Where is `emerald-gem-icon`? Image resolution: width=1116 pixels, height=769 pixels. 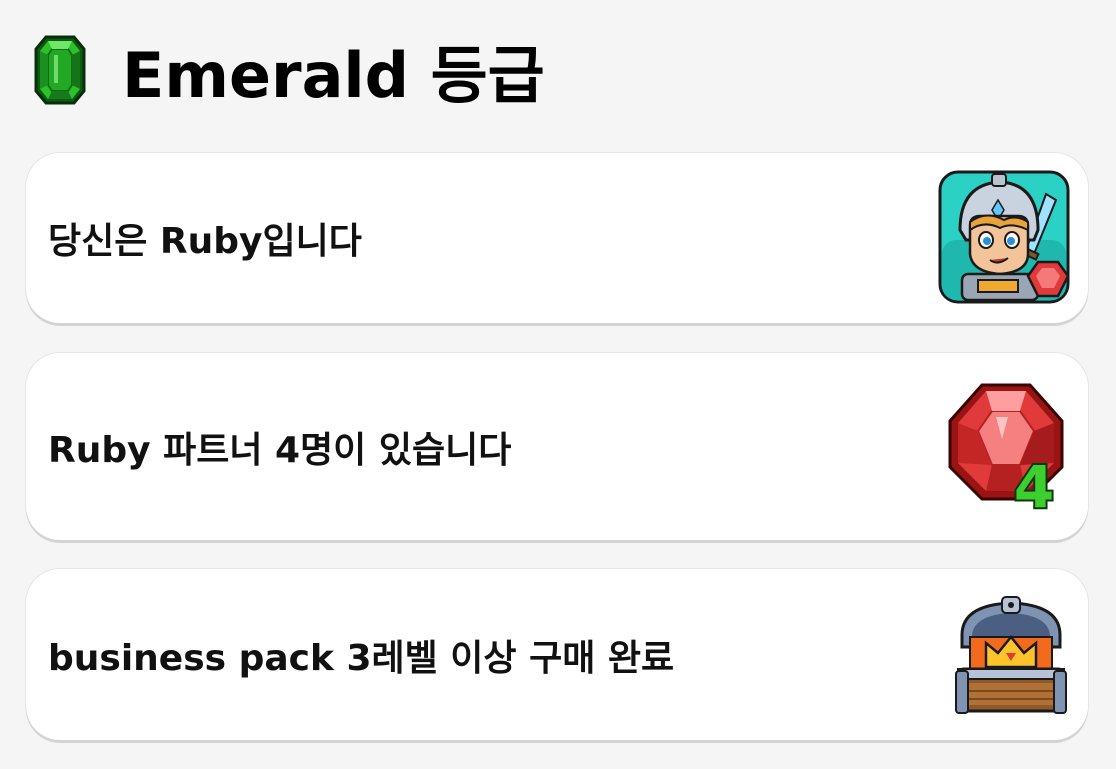 emerald-gem-icon is located at coordinates (60, 70).